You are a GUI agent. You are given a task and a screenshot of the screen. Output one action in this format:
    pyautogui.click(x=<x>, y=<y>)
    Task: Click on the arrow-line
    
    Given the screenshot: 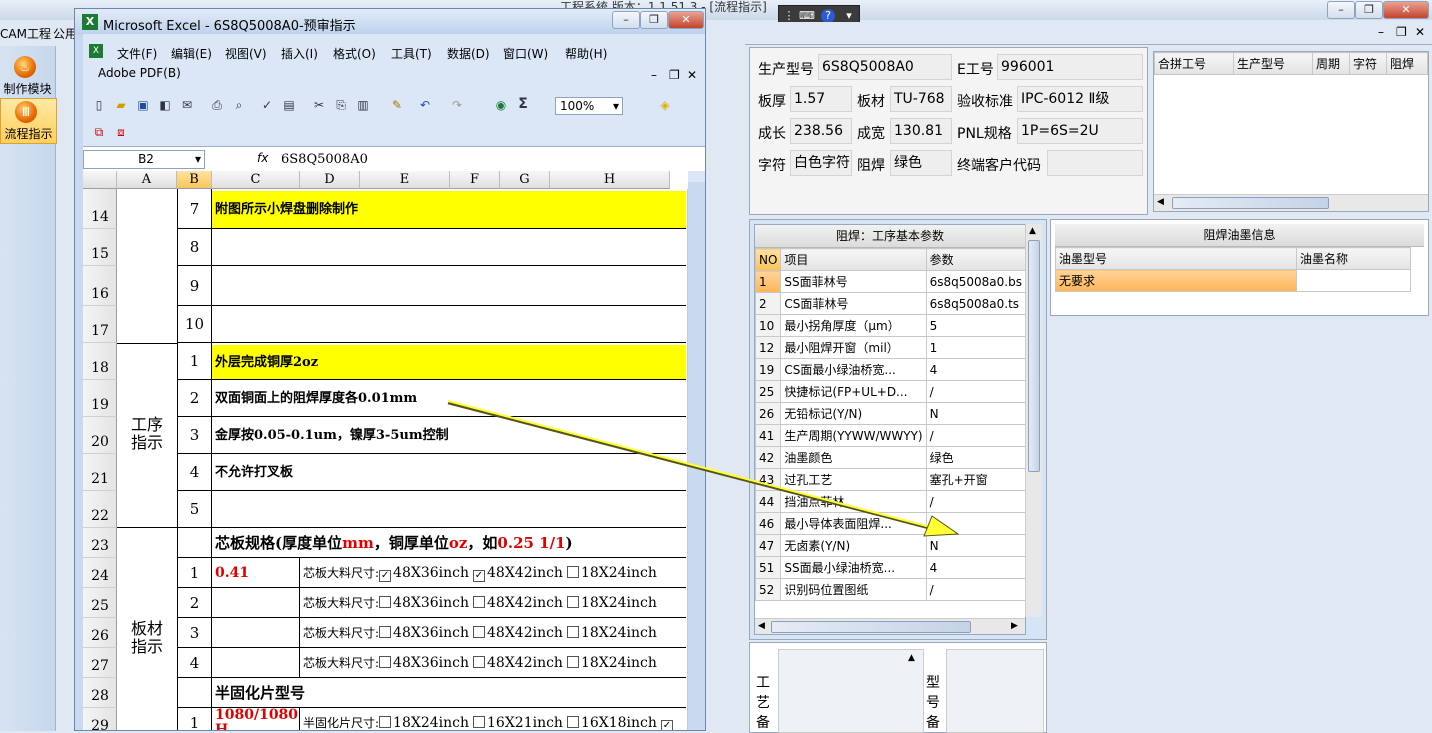 What is the action you would take?
    pyautogui.click(x=693, y=465)
    